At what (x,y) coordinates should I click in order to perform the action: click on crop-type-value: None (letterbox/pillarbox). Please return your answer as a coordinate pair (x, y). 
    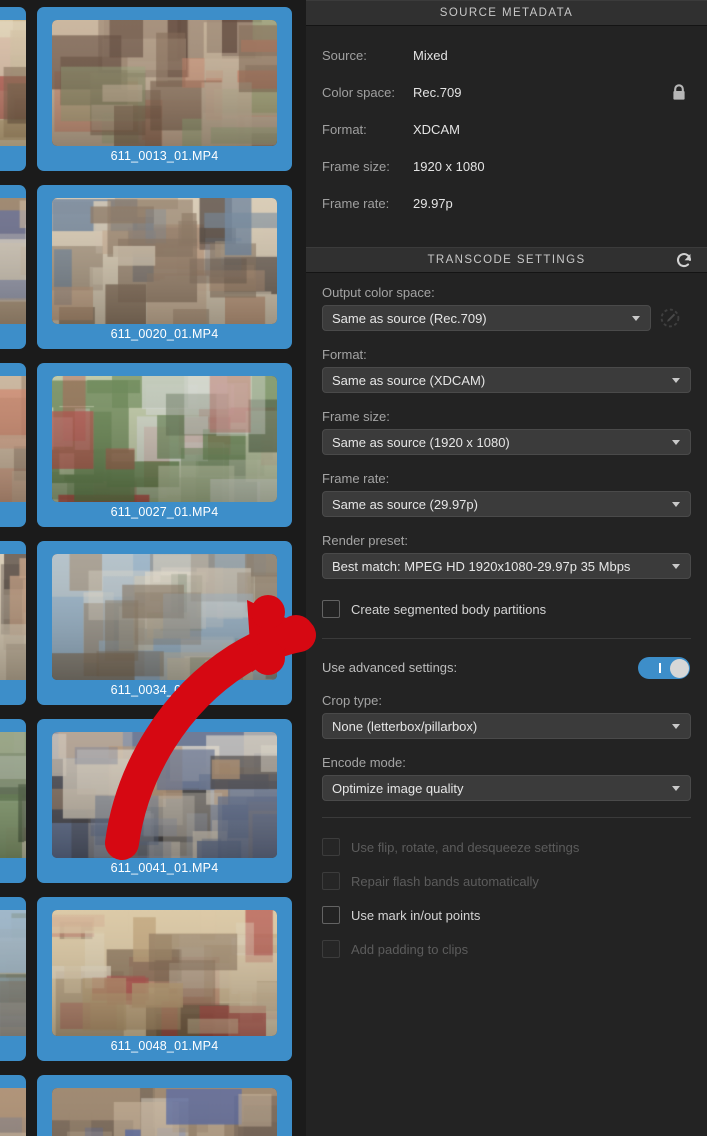
    Looking at the image, I should click on (405, 726).